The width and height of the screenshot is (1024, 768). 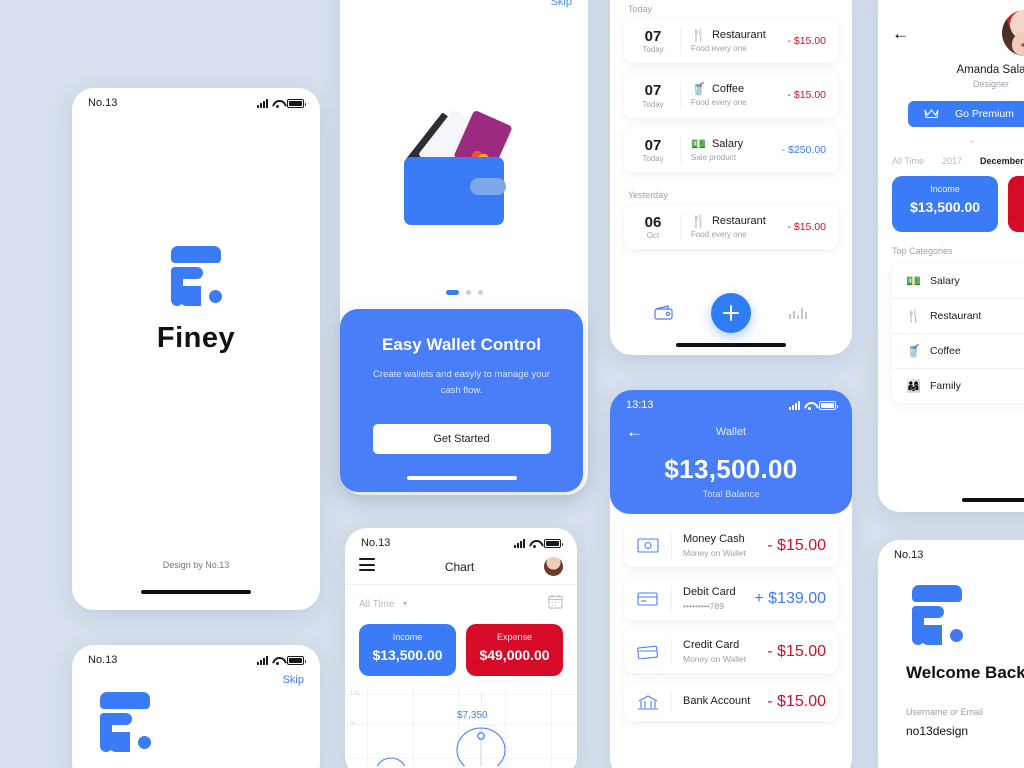 What do you see at coordinates (727, 143) in the screenshot?
I see `transaction-name: Salary` at bounding box center [727, 143].